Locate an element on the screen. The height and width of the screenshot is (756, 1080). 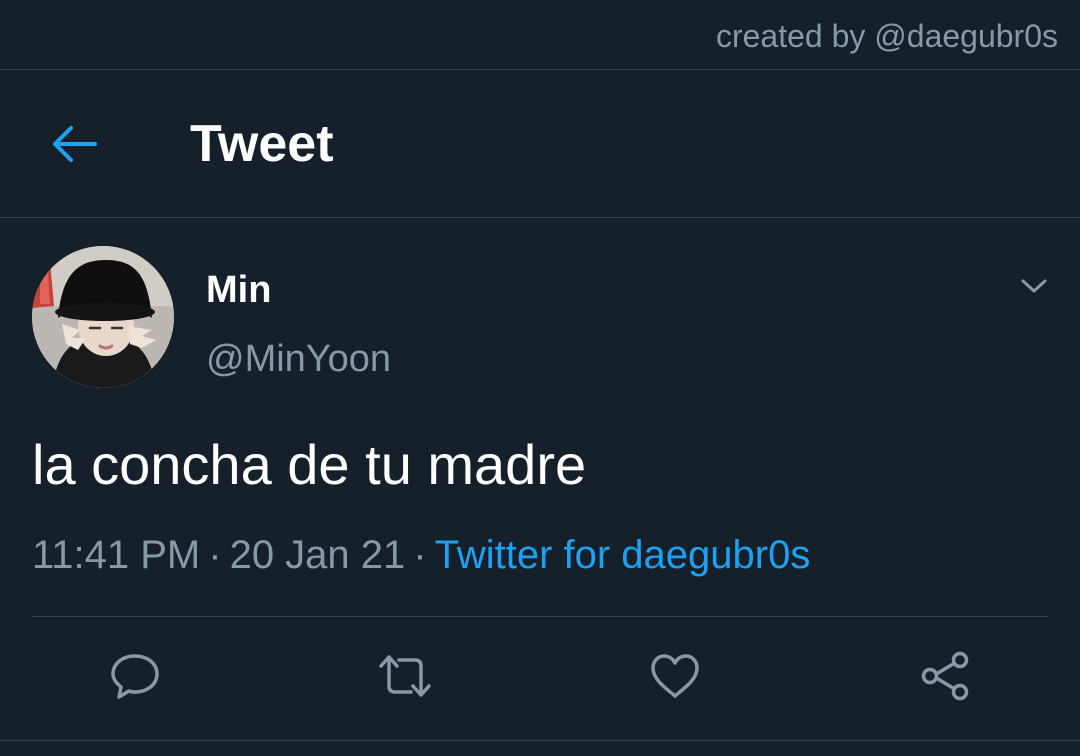
bottom-divider is located at coordinates (540, 740).